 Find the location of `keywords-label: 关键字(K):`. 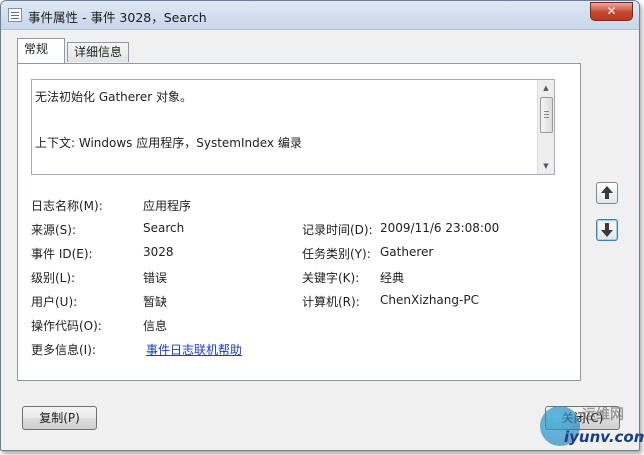

keywords-label: 关键字(K): is located at coordinates (331, 278).